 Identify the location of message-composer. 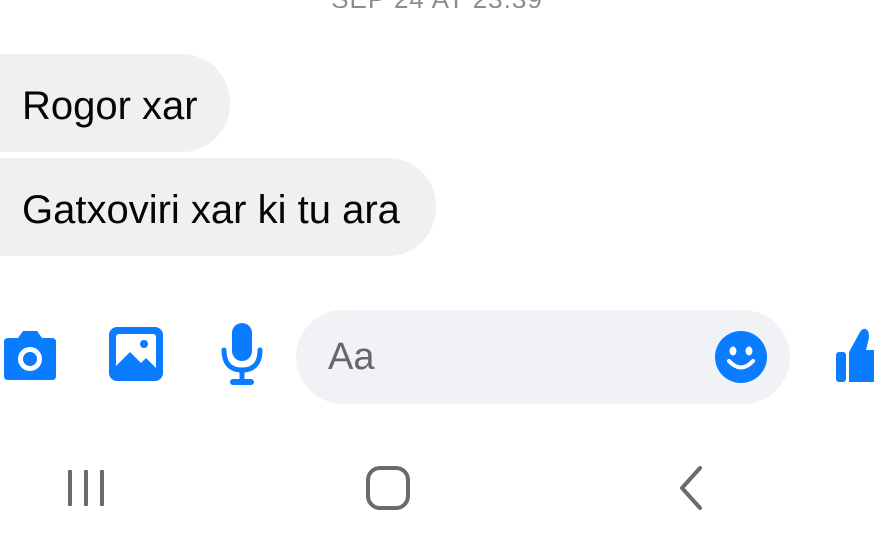
(543, 357).